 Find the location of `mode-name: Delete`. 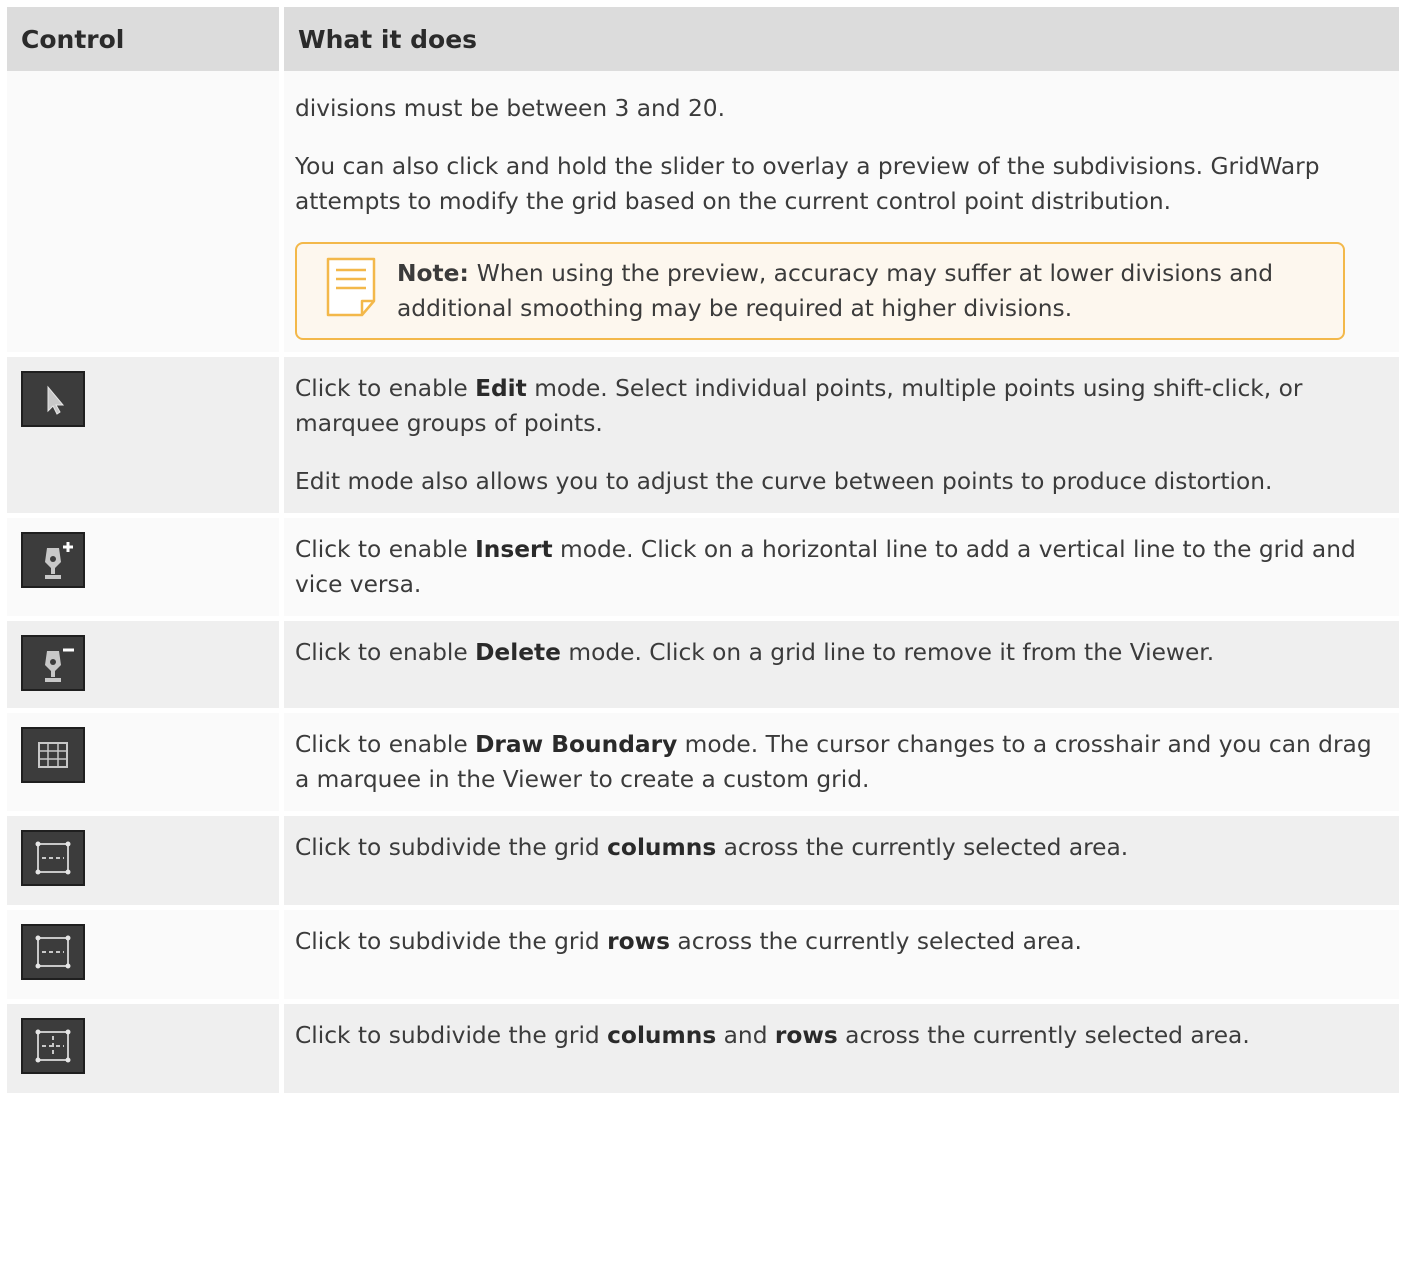

mode-name: Delete is located at coordinates (518, 652).